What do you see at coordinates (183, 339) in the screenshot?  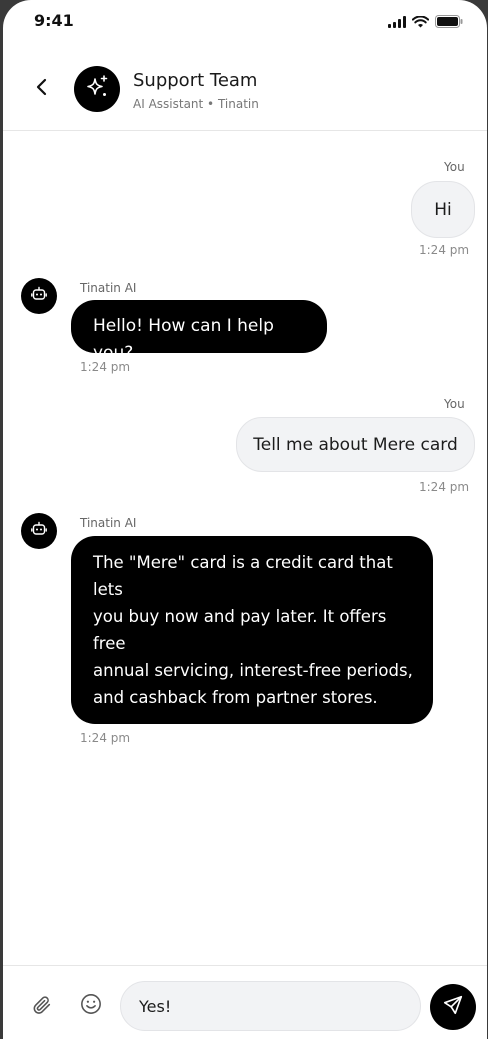 I see `message-text: Hello! How can I help you?` at bounding box center [183, 339].